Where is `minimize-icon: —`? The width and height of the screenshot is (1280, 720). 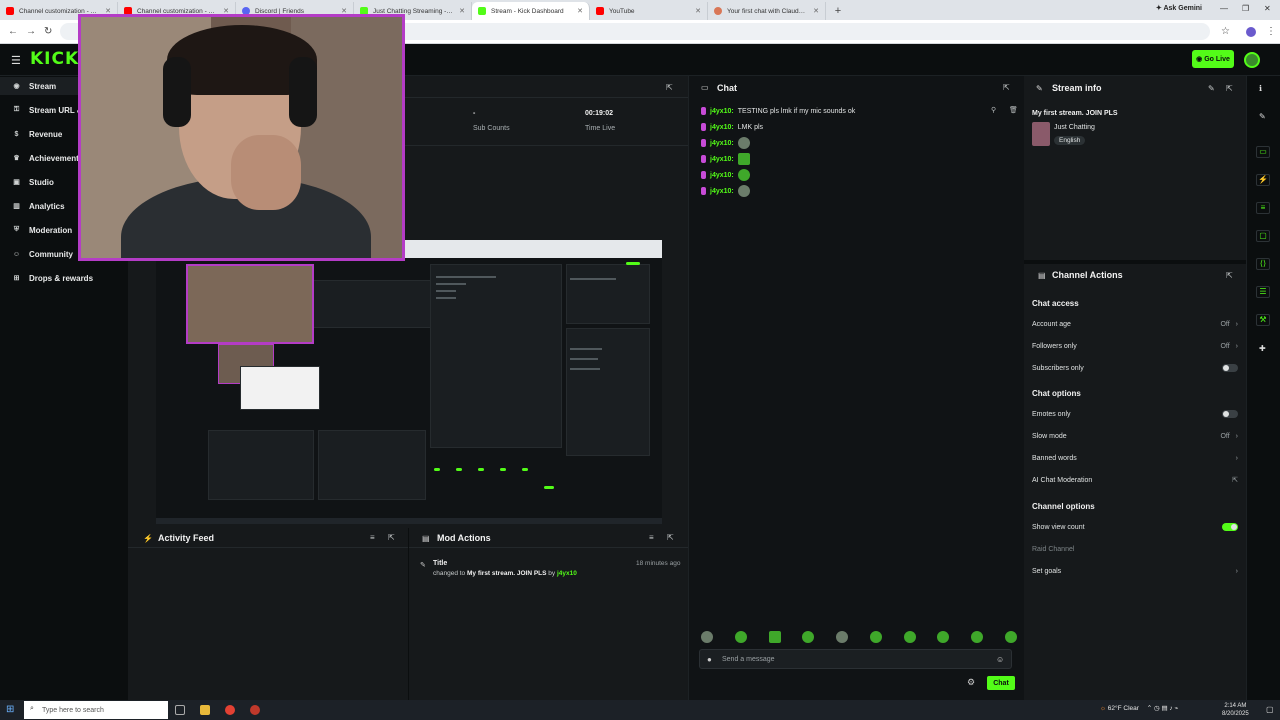
minimize-icon: — is located at coordinates (1224, 8).